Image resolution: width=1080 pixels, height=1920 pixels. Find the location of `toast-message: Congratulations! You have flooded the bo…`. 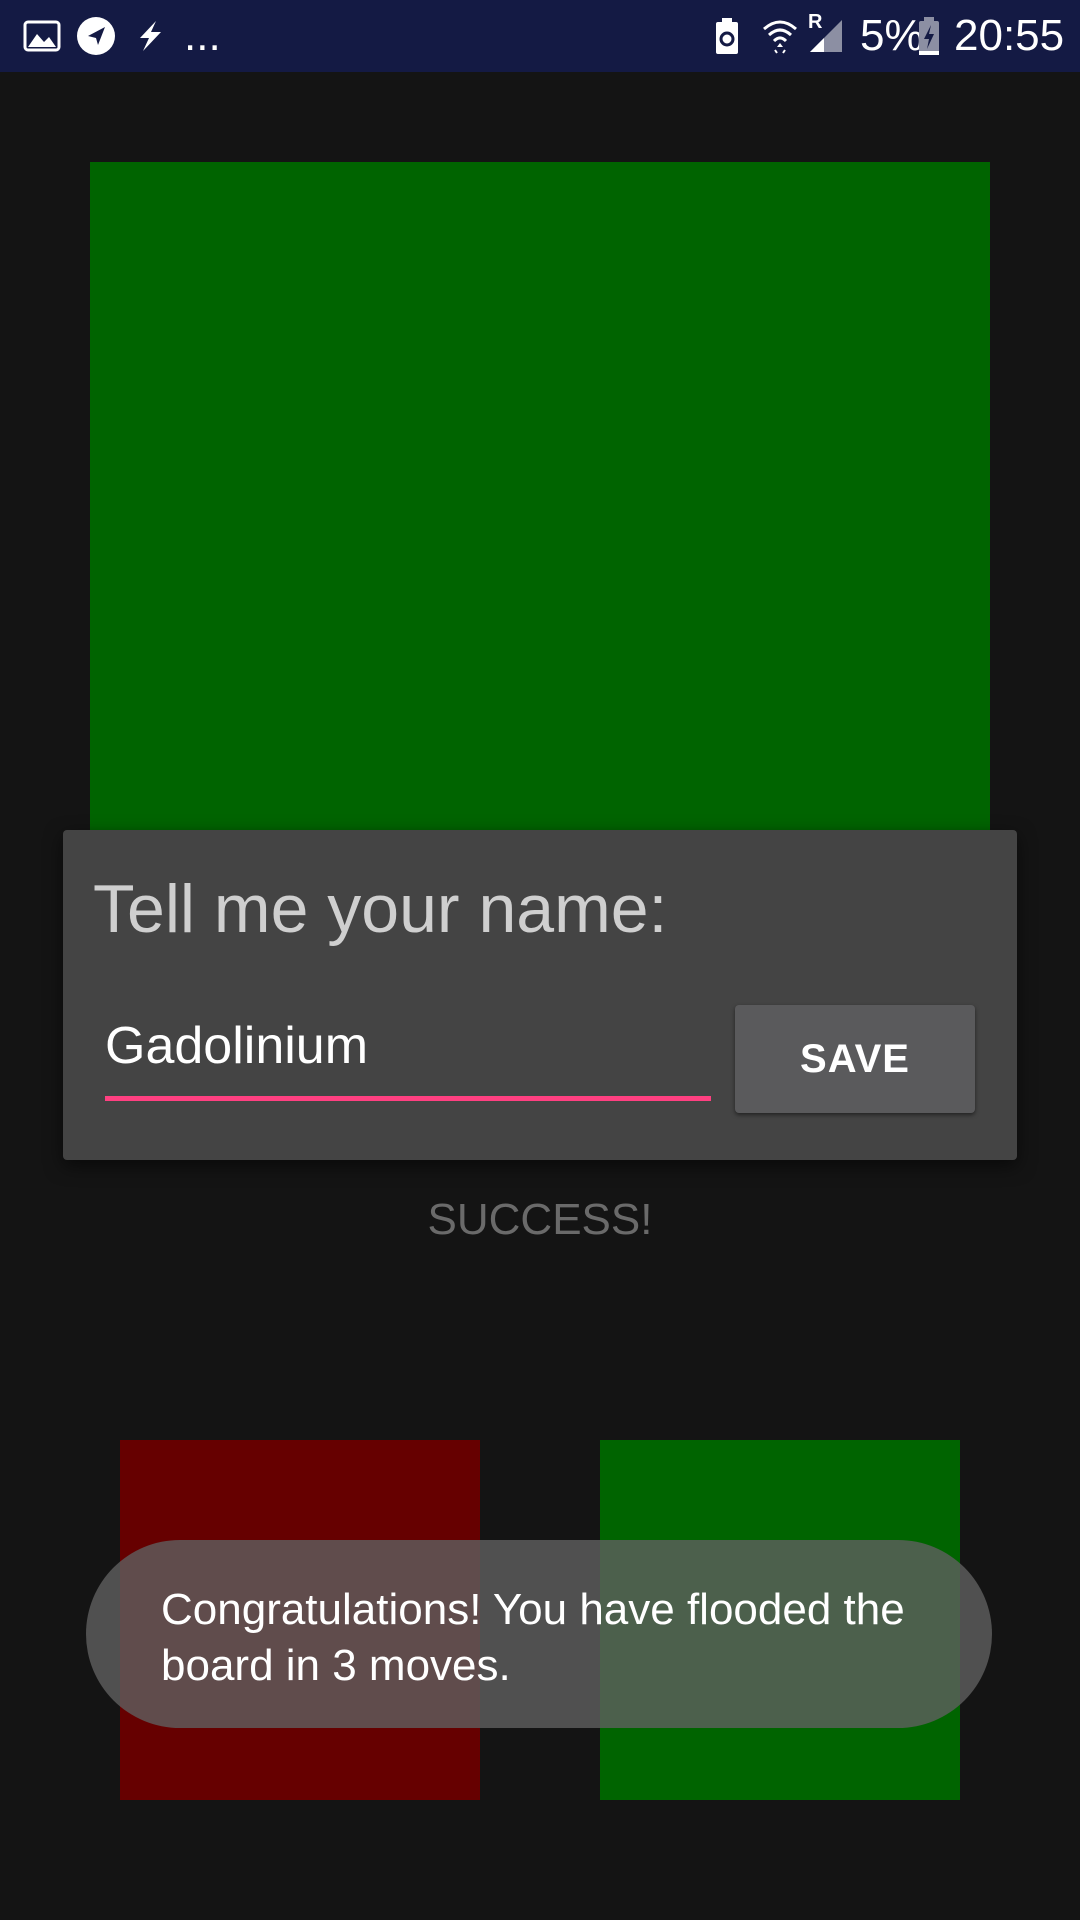

toast-message: Congratulations! You have flooded the bo… is located at coordinates (533, 1637).